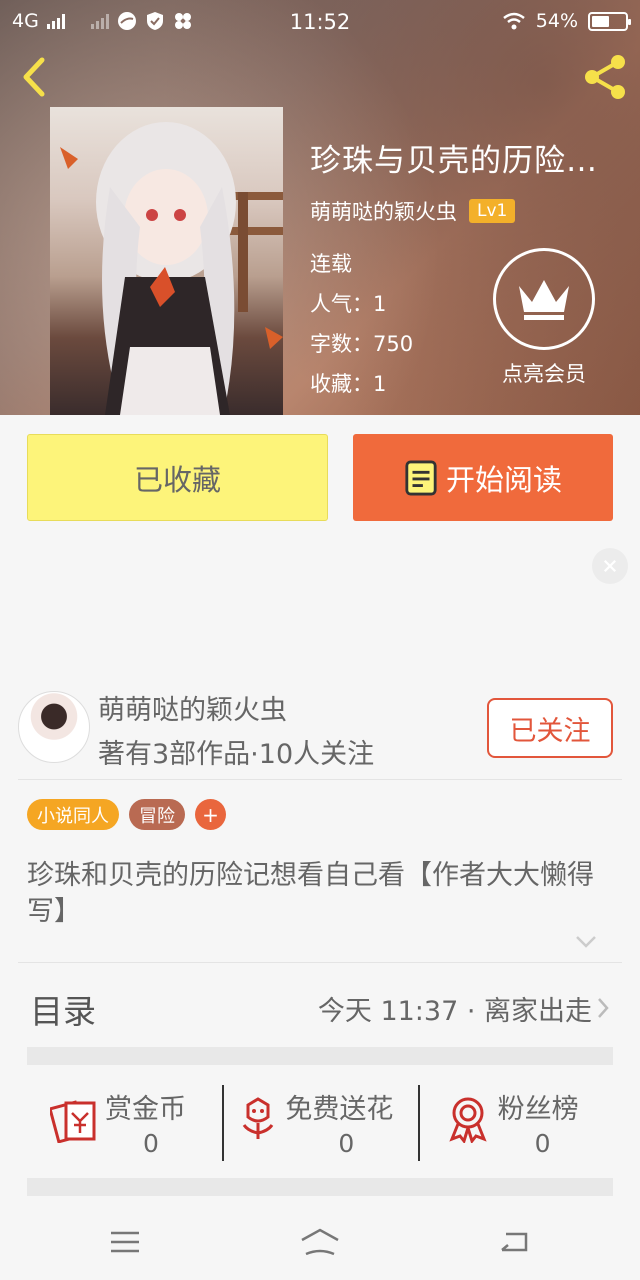  What do you see at coordinates (320, 779) in the screenshot?
I see `divider` at bounding box center [320, 779].